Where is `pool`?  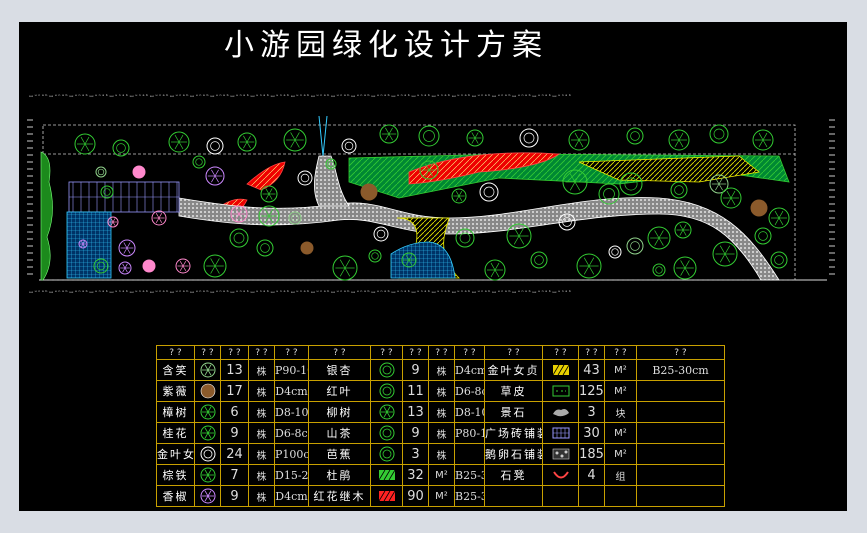 pool is located at coordinates (423, 260).